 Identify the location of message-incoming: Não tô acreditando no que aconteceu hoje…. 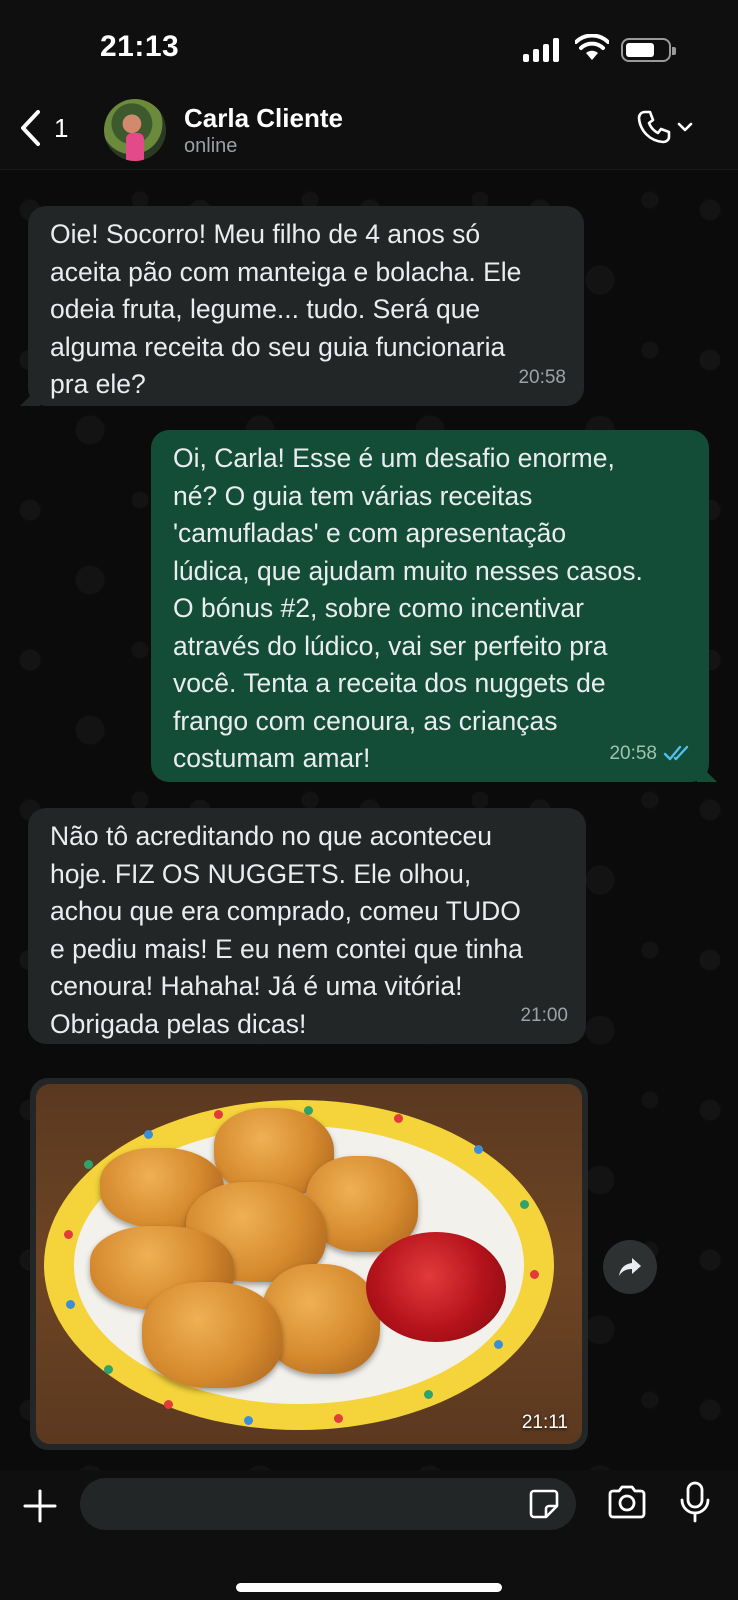
(307, 926).